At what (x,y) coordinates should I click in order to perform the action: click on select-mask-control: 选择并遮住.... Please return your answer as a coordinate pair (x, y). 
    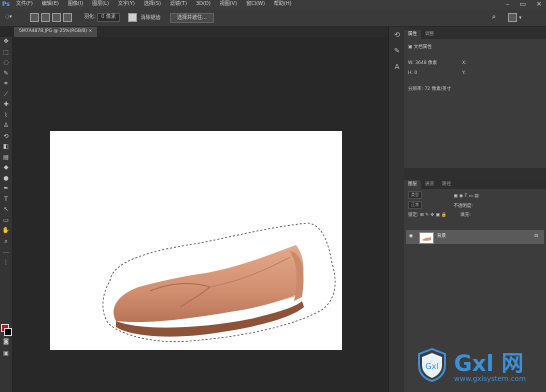
    Looking at the image, I should click on (192, 18).